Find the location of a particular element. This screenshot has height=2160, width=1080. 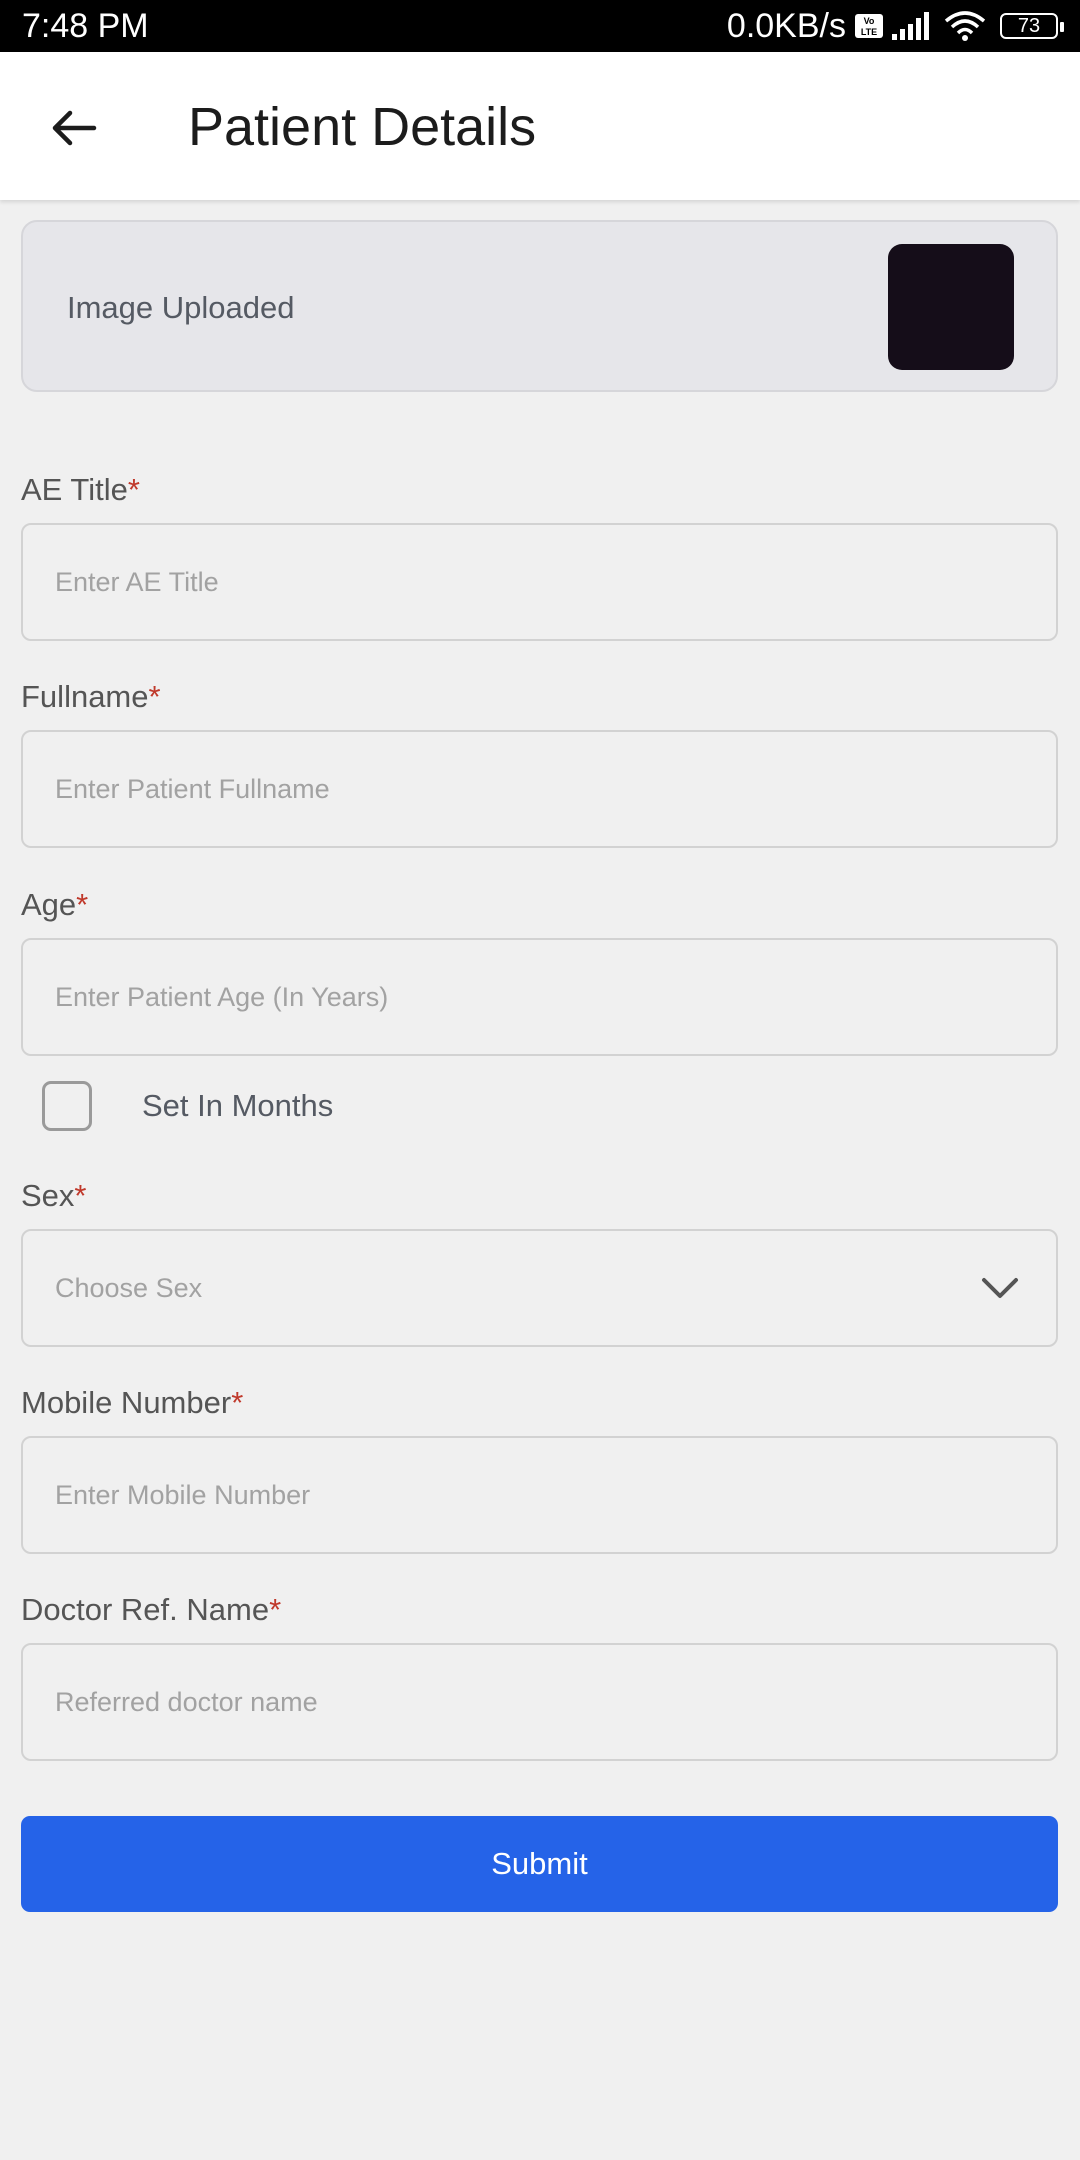

ae-title-label: AE Title* is located at coordinates (80, 489).